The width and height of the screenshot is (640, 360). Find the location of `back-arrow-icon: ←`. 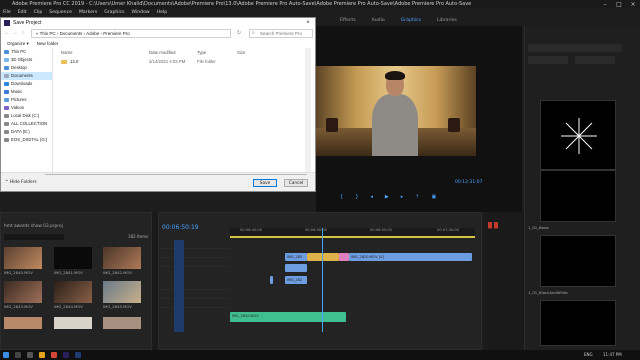

back-arrow-icon: ← is located at coordinates (7, 33).